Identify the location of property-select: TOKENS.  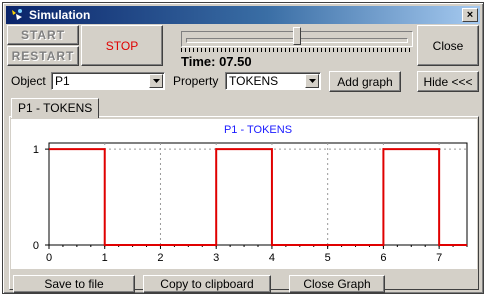
(273, 81).